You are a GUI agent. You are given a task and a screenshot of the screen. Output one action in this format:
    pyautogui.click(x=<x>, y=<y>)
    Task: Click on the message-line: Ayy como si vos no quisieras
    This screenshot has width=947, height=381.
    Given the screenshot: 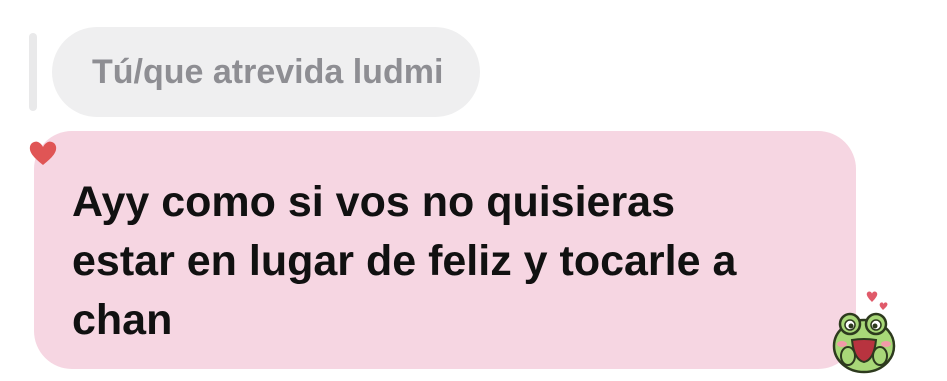 What is the action you would take?
    pyautogui.click(x=374, y=202)
    